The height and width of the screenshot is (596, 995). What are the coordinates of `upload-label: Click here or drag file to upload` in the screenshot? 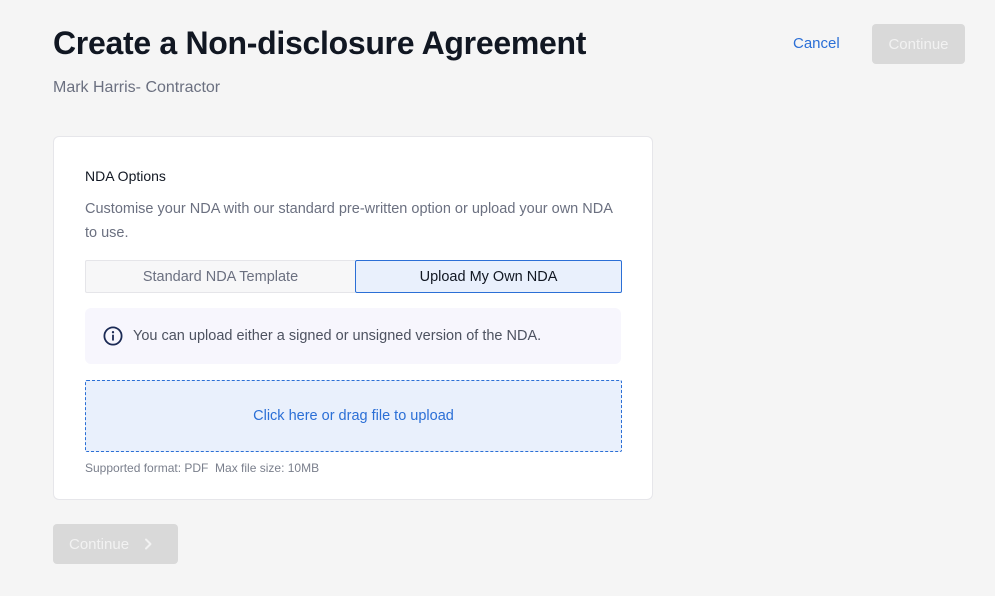 It's located at (353, 416).